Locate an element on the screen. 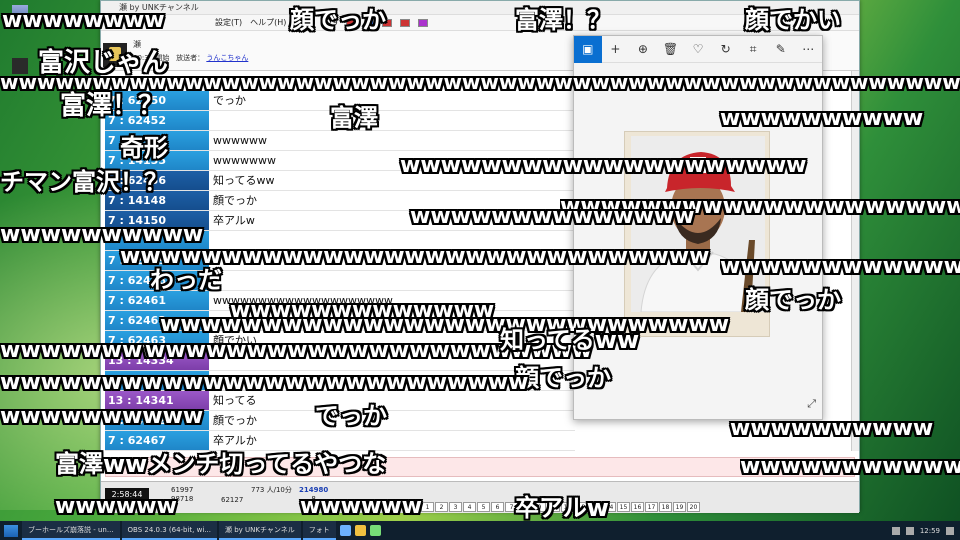  stat-value: 62127 is located at coordinates (232, 500).